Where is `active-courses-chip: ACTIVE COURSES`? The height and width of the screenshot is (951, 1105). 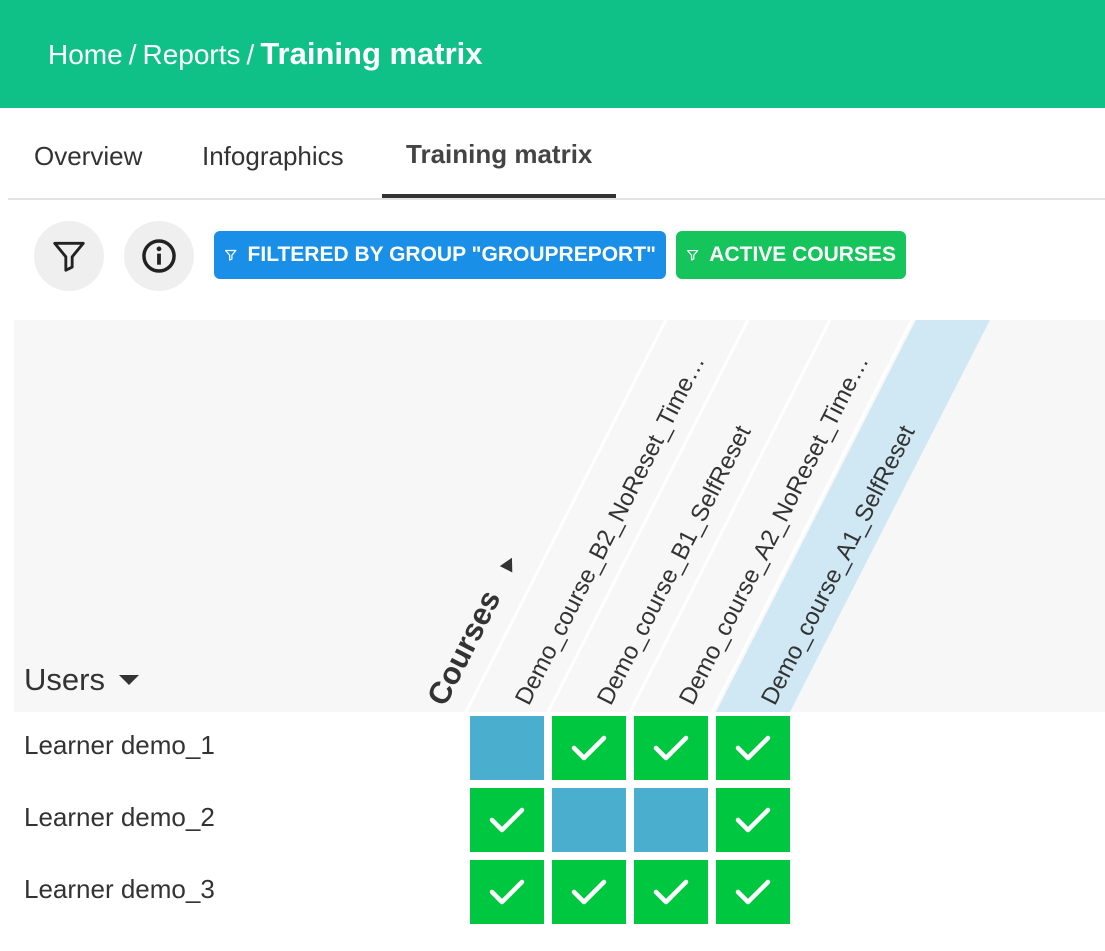
active-courses-chip: ACTIVE COURSES is located at coordinates (791, 255).